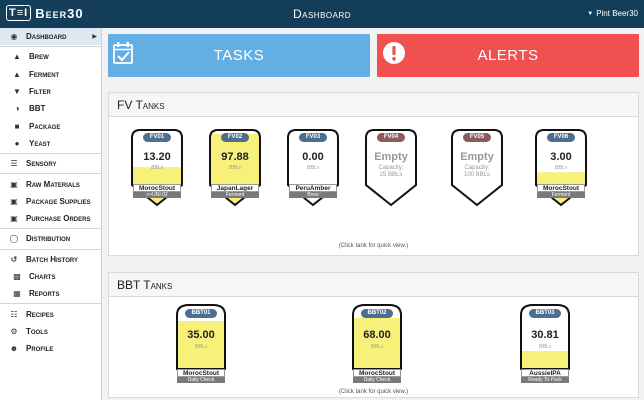 The height and width of the screenshot is (400, 644). Describe the element at coordinates (391, 172) in the screenshot. I see `tank-capacity: Capacity: 25 BBLs` at that location.